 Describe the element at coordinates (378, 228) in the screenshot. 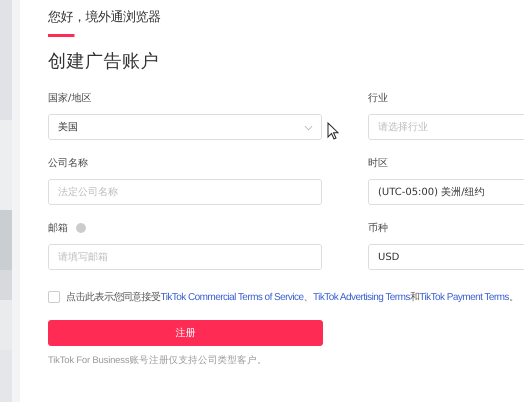

I see `field-label: 币种` at that location.